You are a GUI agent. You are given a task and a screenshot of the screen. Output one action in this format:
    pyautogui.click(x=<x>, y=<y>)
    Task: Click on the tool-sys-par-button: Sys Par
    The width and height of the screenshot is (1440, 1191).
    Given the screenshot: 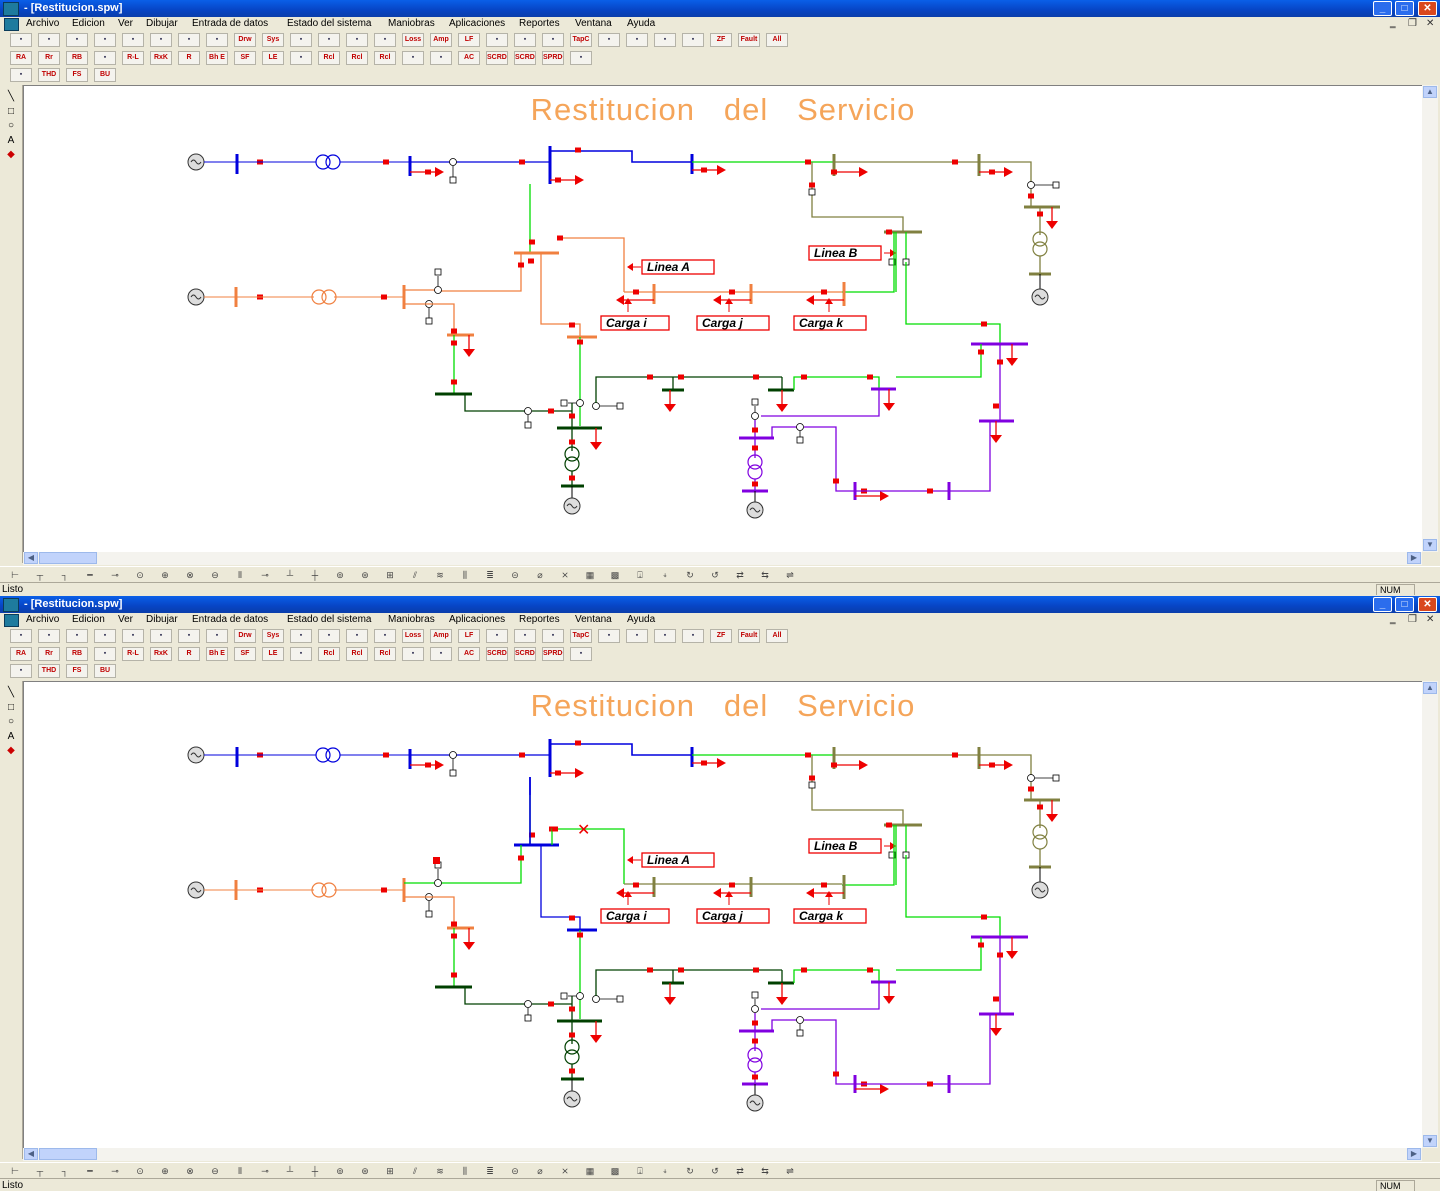 What is the action you would take?
    pyautogui.click(x=273, y=40)
    